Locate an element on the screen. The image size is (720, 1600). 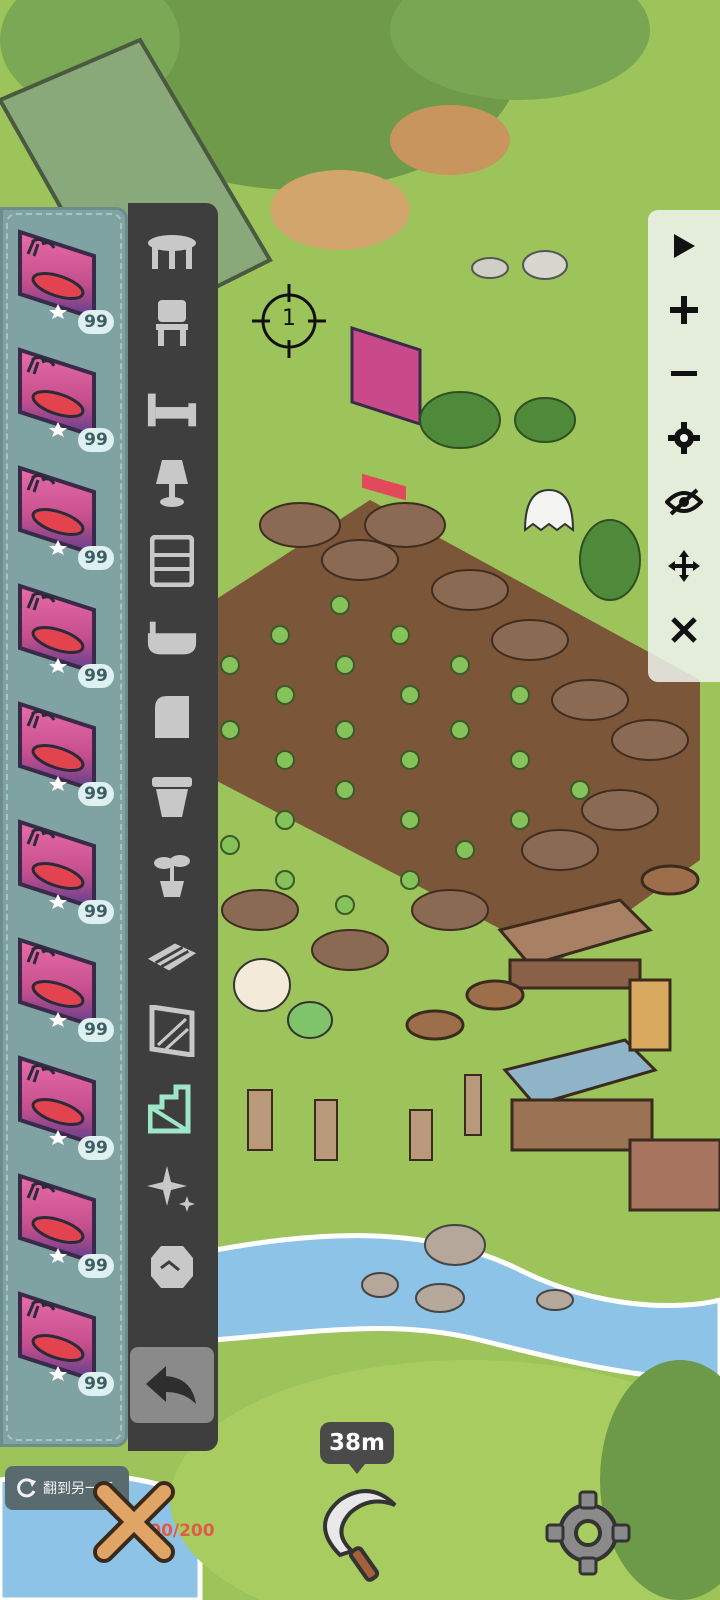
harvest-timer: 38m is located at coordinates (357, 1448).